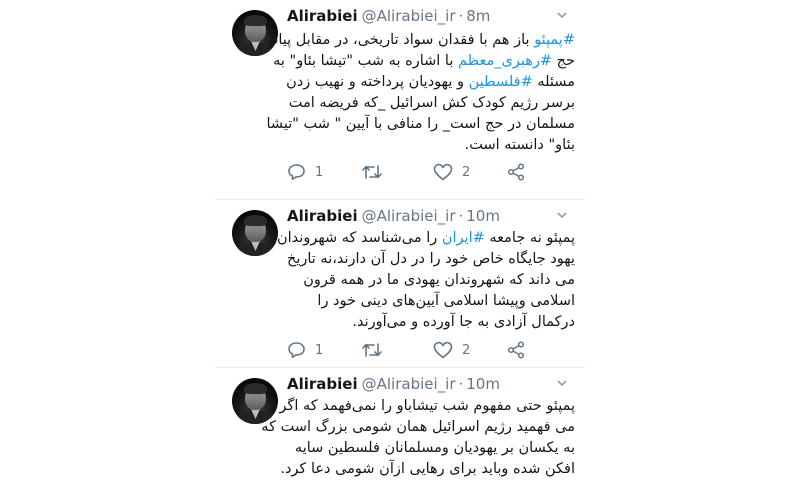  I want to click on tweet-text-line: بئاو" دانسته است., so click(430, 145).